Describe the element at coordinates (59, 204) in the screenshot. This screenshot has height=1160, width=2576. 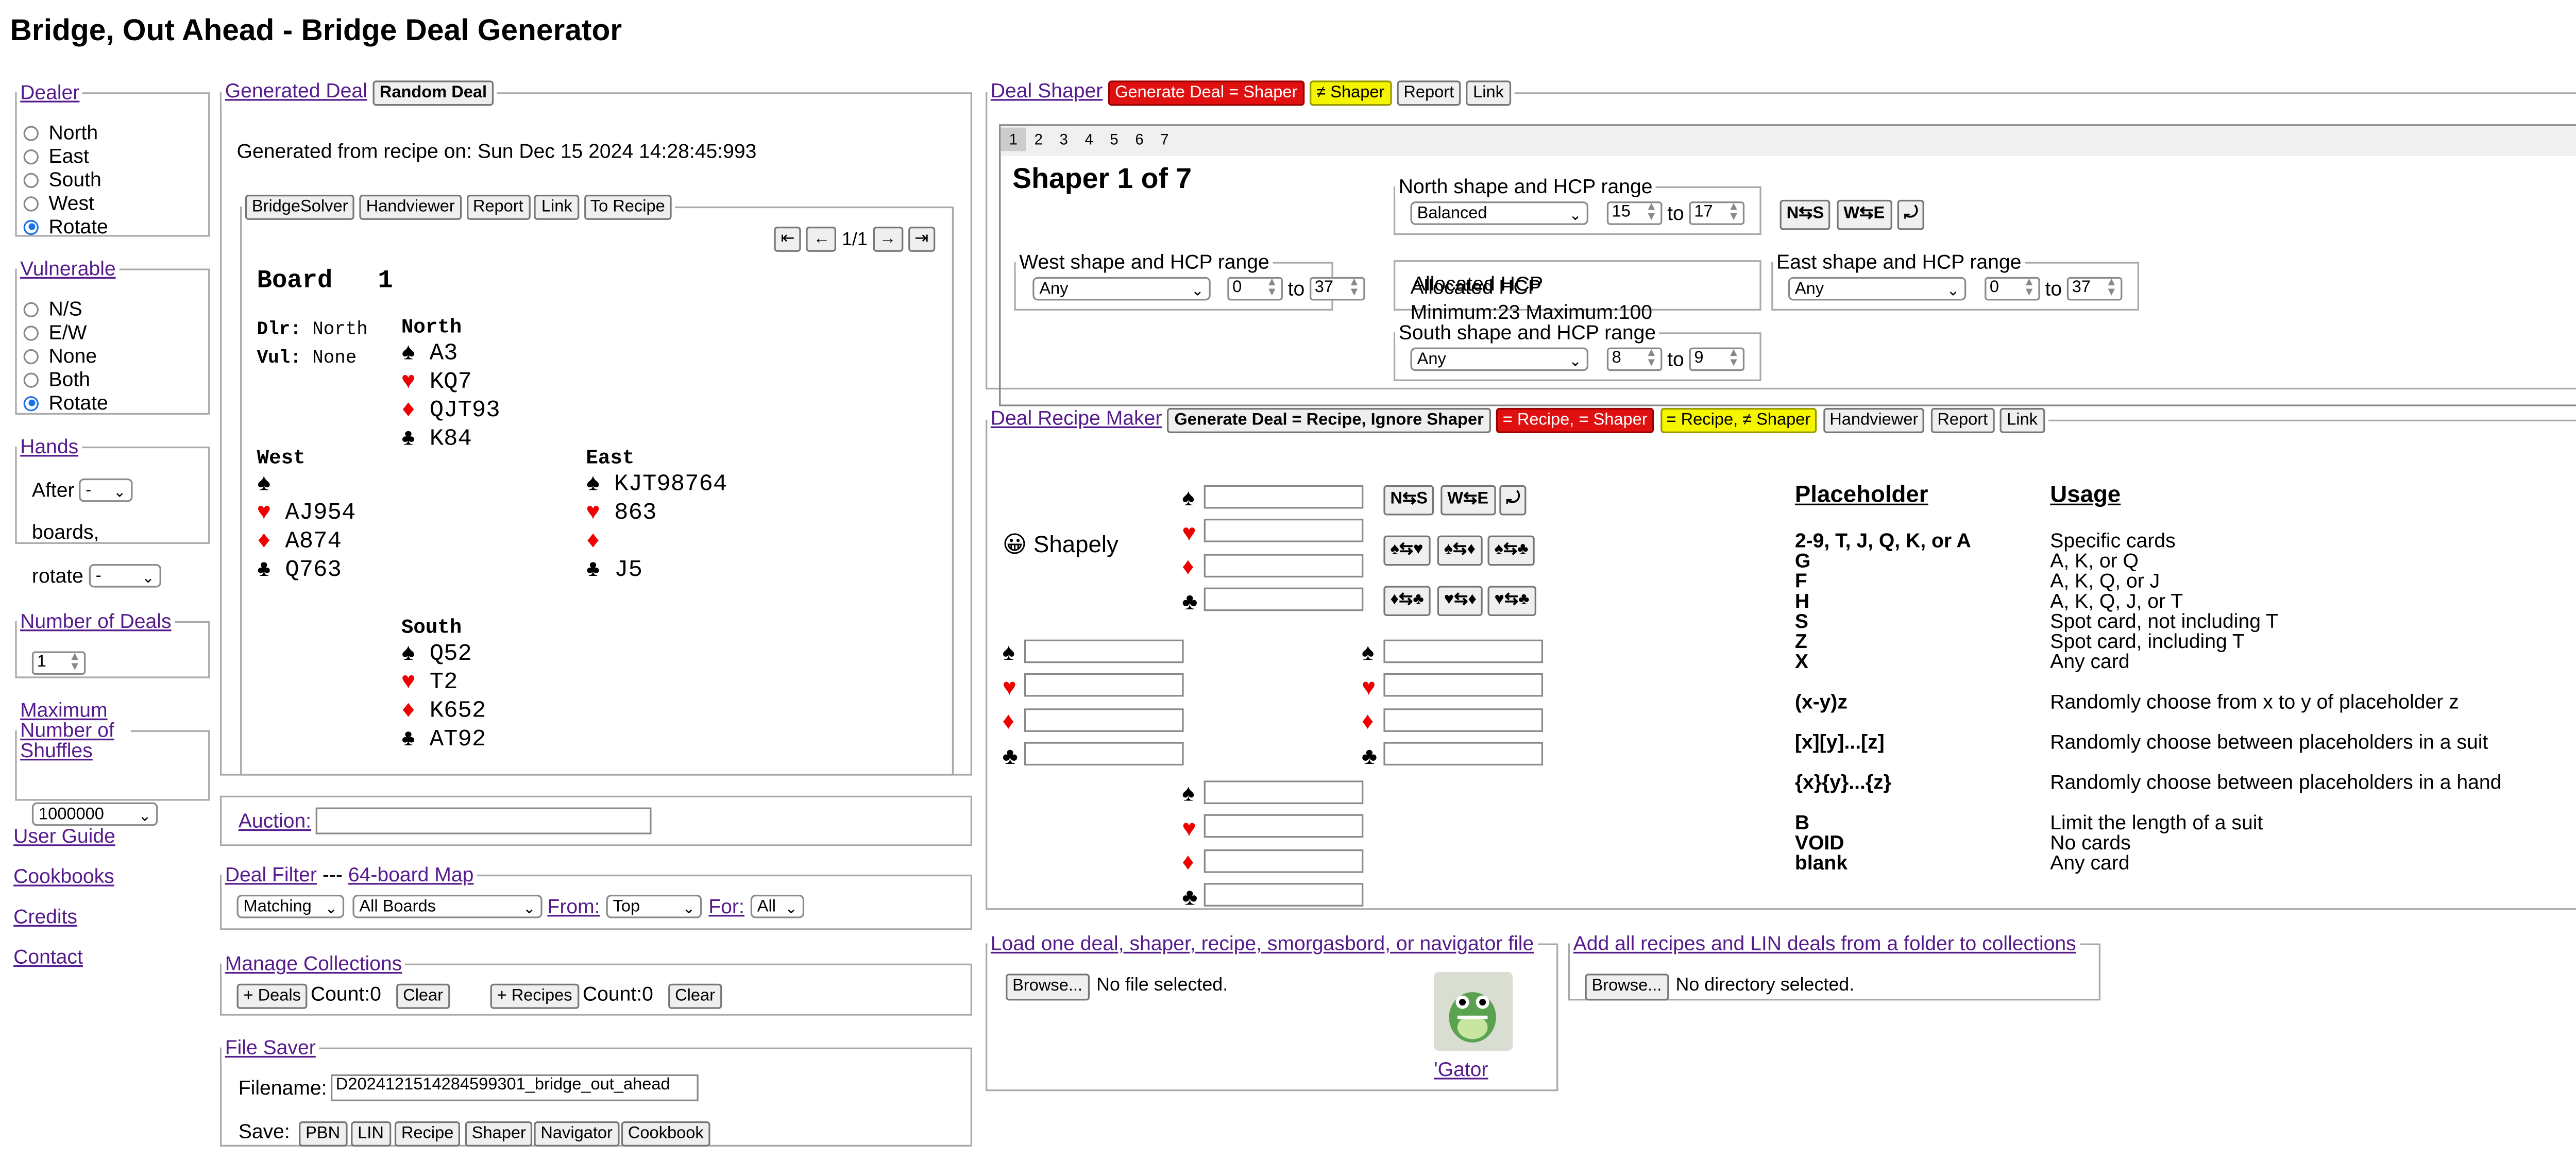
I see `dealer-option-west: West` at that location.